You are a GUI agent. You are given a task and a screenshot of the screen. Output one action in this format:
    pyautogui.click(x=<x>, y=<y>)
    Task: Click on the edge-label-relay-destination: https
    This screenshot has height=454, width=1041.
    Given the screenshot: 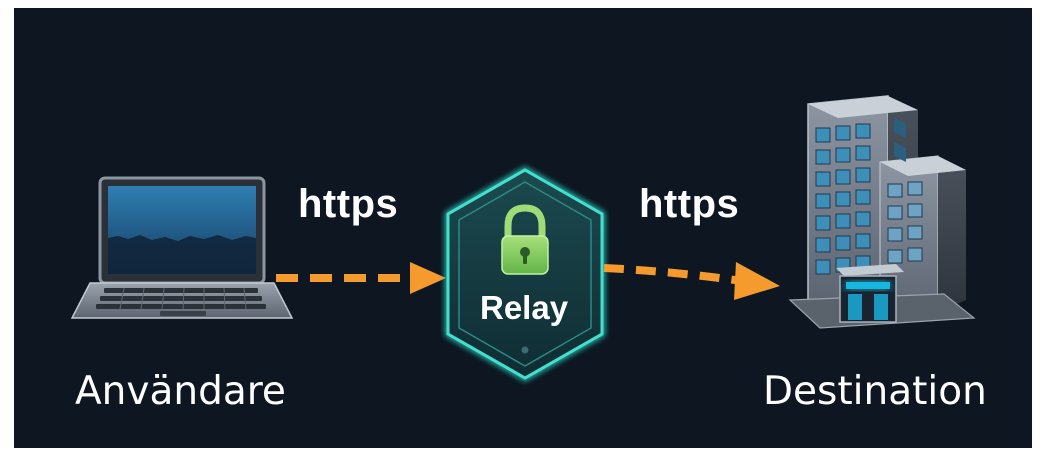 What is the action you would take?
    pyautogui.click(x=689, y=204)
    